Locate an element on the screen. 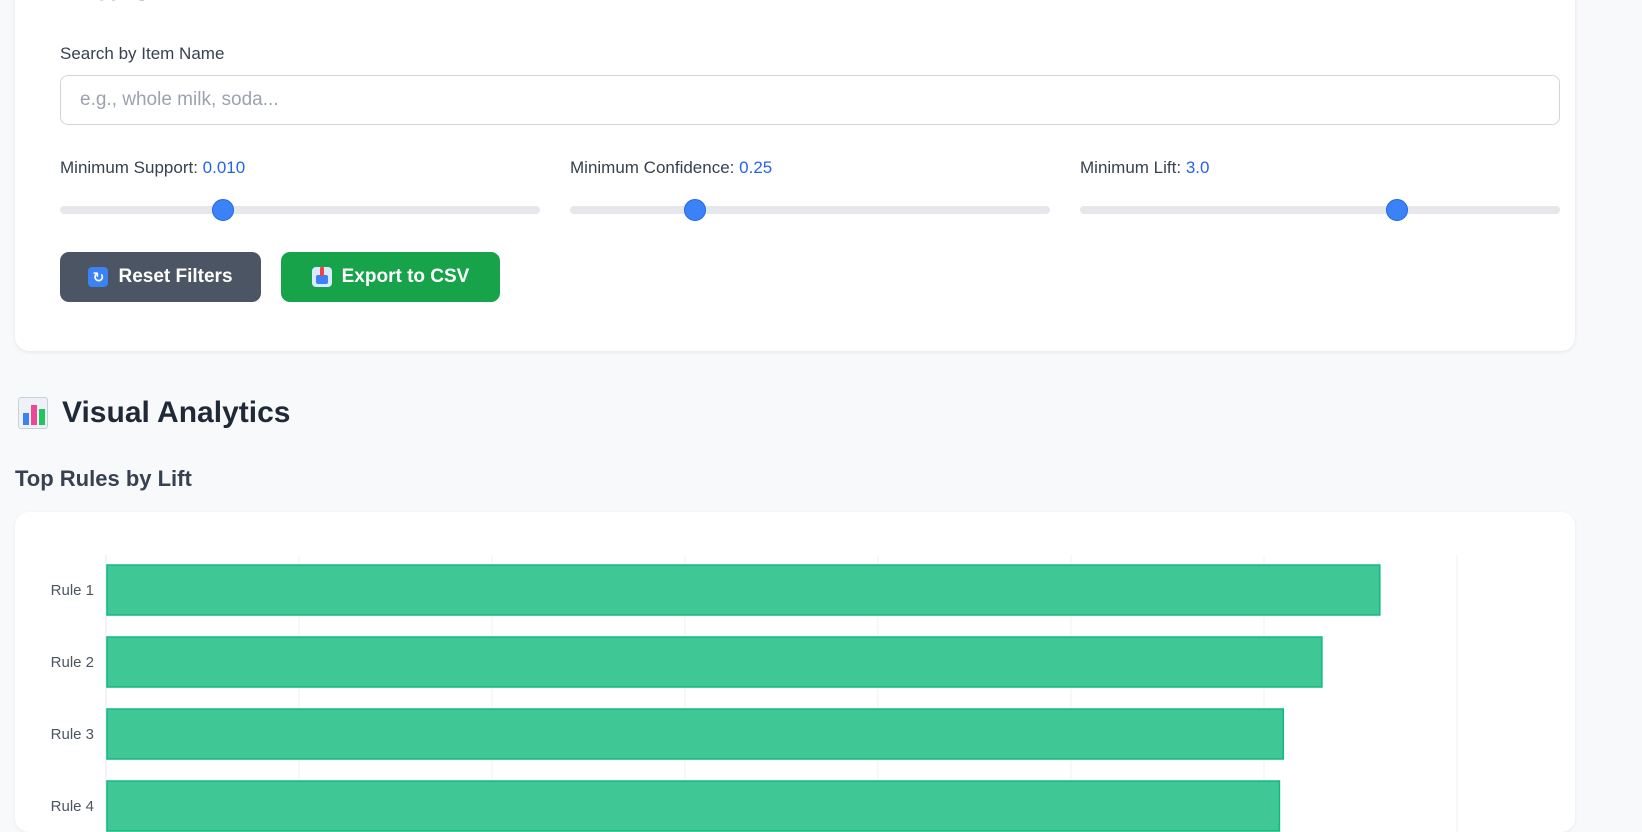  export-csv-button: Export to CSV is located at coordinates (390, 277).